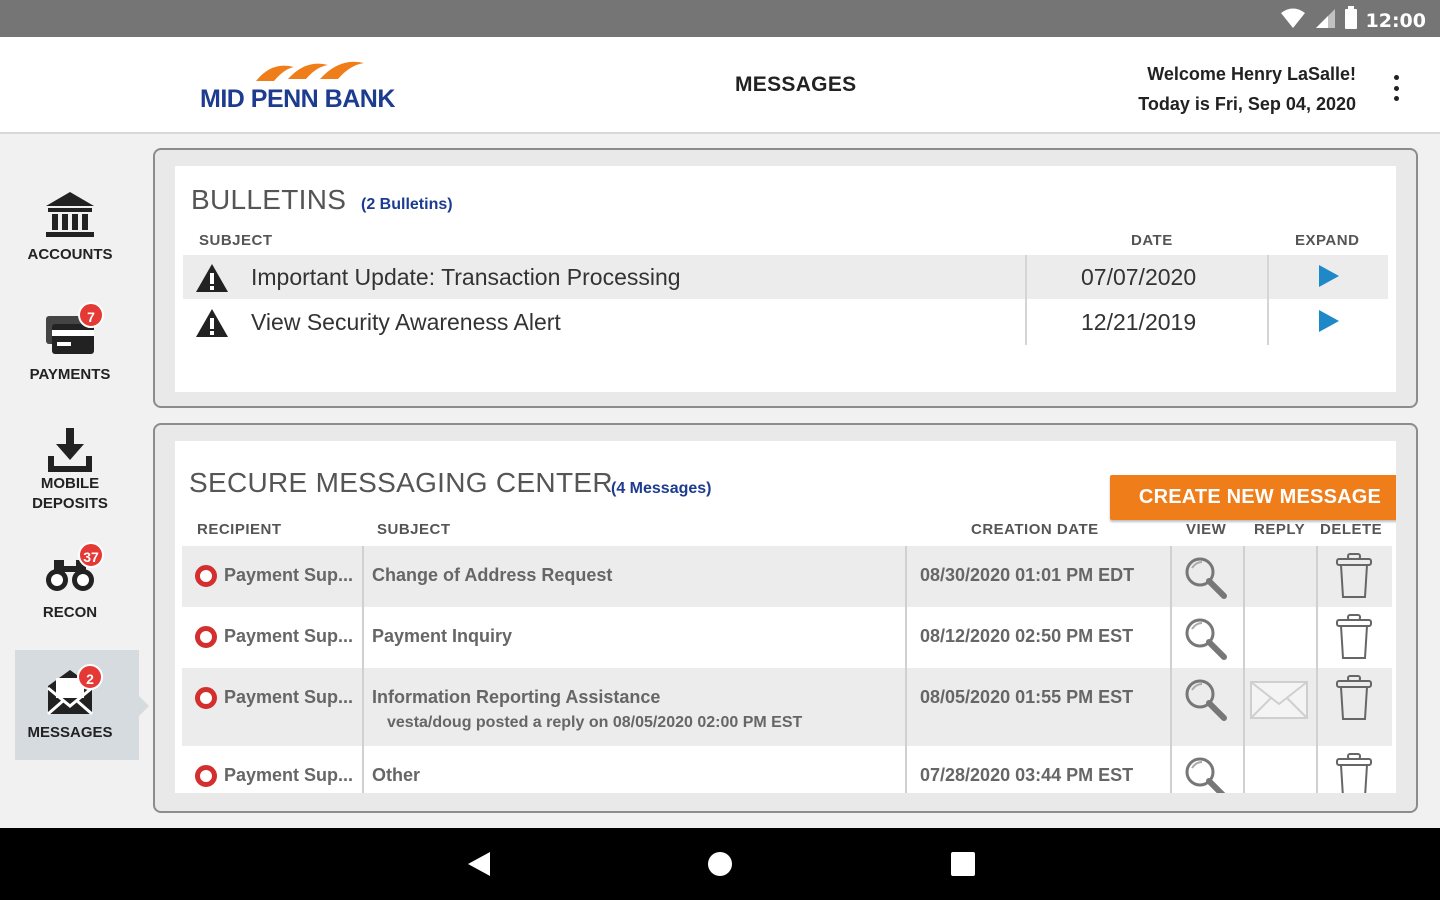 The width and height of the screenshot is (1440, 900). I want to click on welcome-text: Welcome Henry LaSalle!, so click(1251, 74).